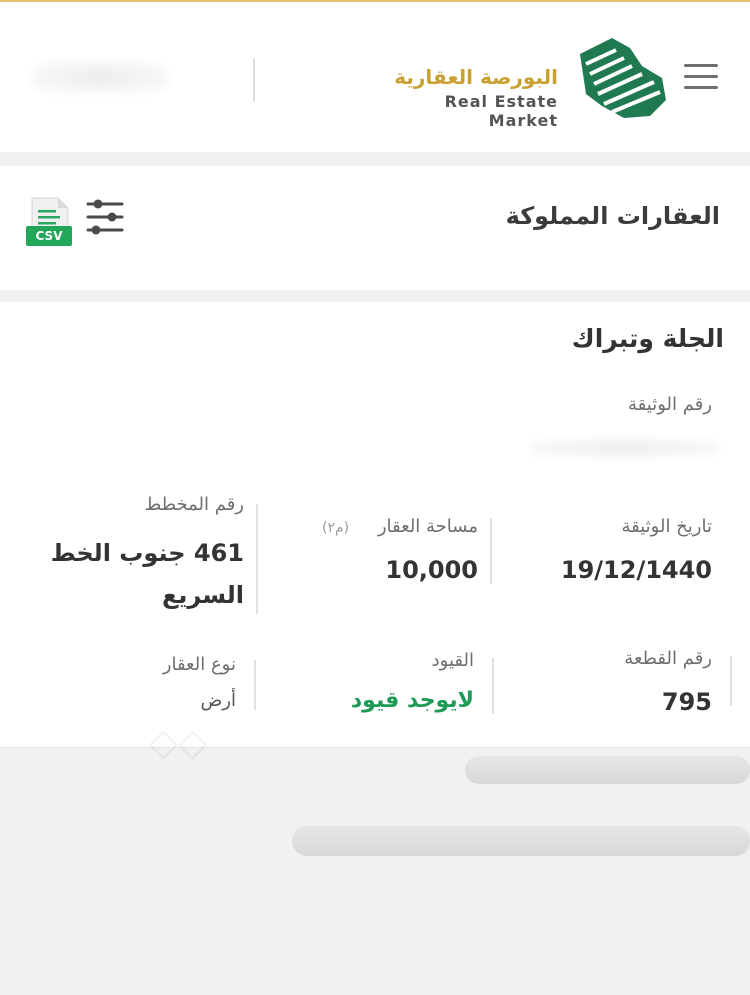 This screenshot has height=995, width=750. Describe the element at coordinates (178, 742) in the screenshot. I see `watermark-logo: ◇◇` at that location.